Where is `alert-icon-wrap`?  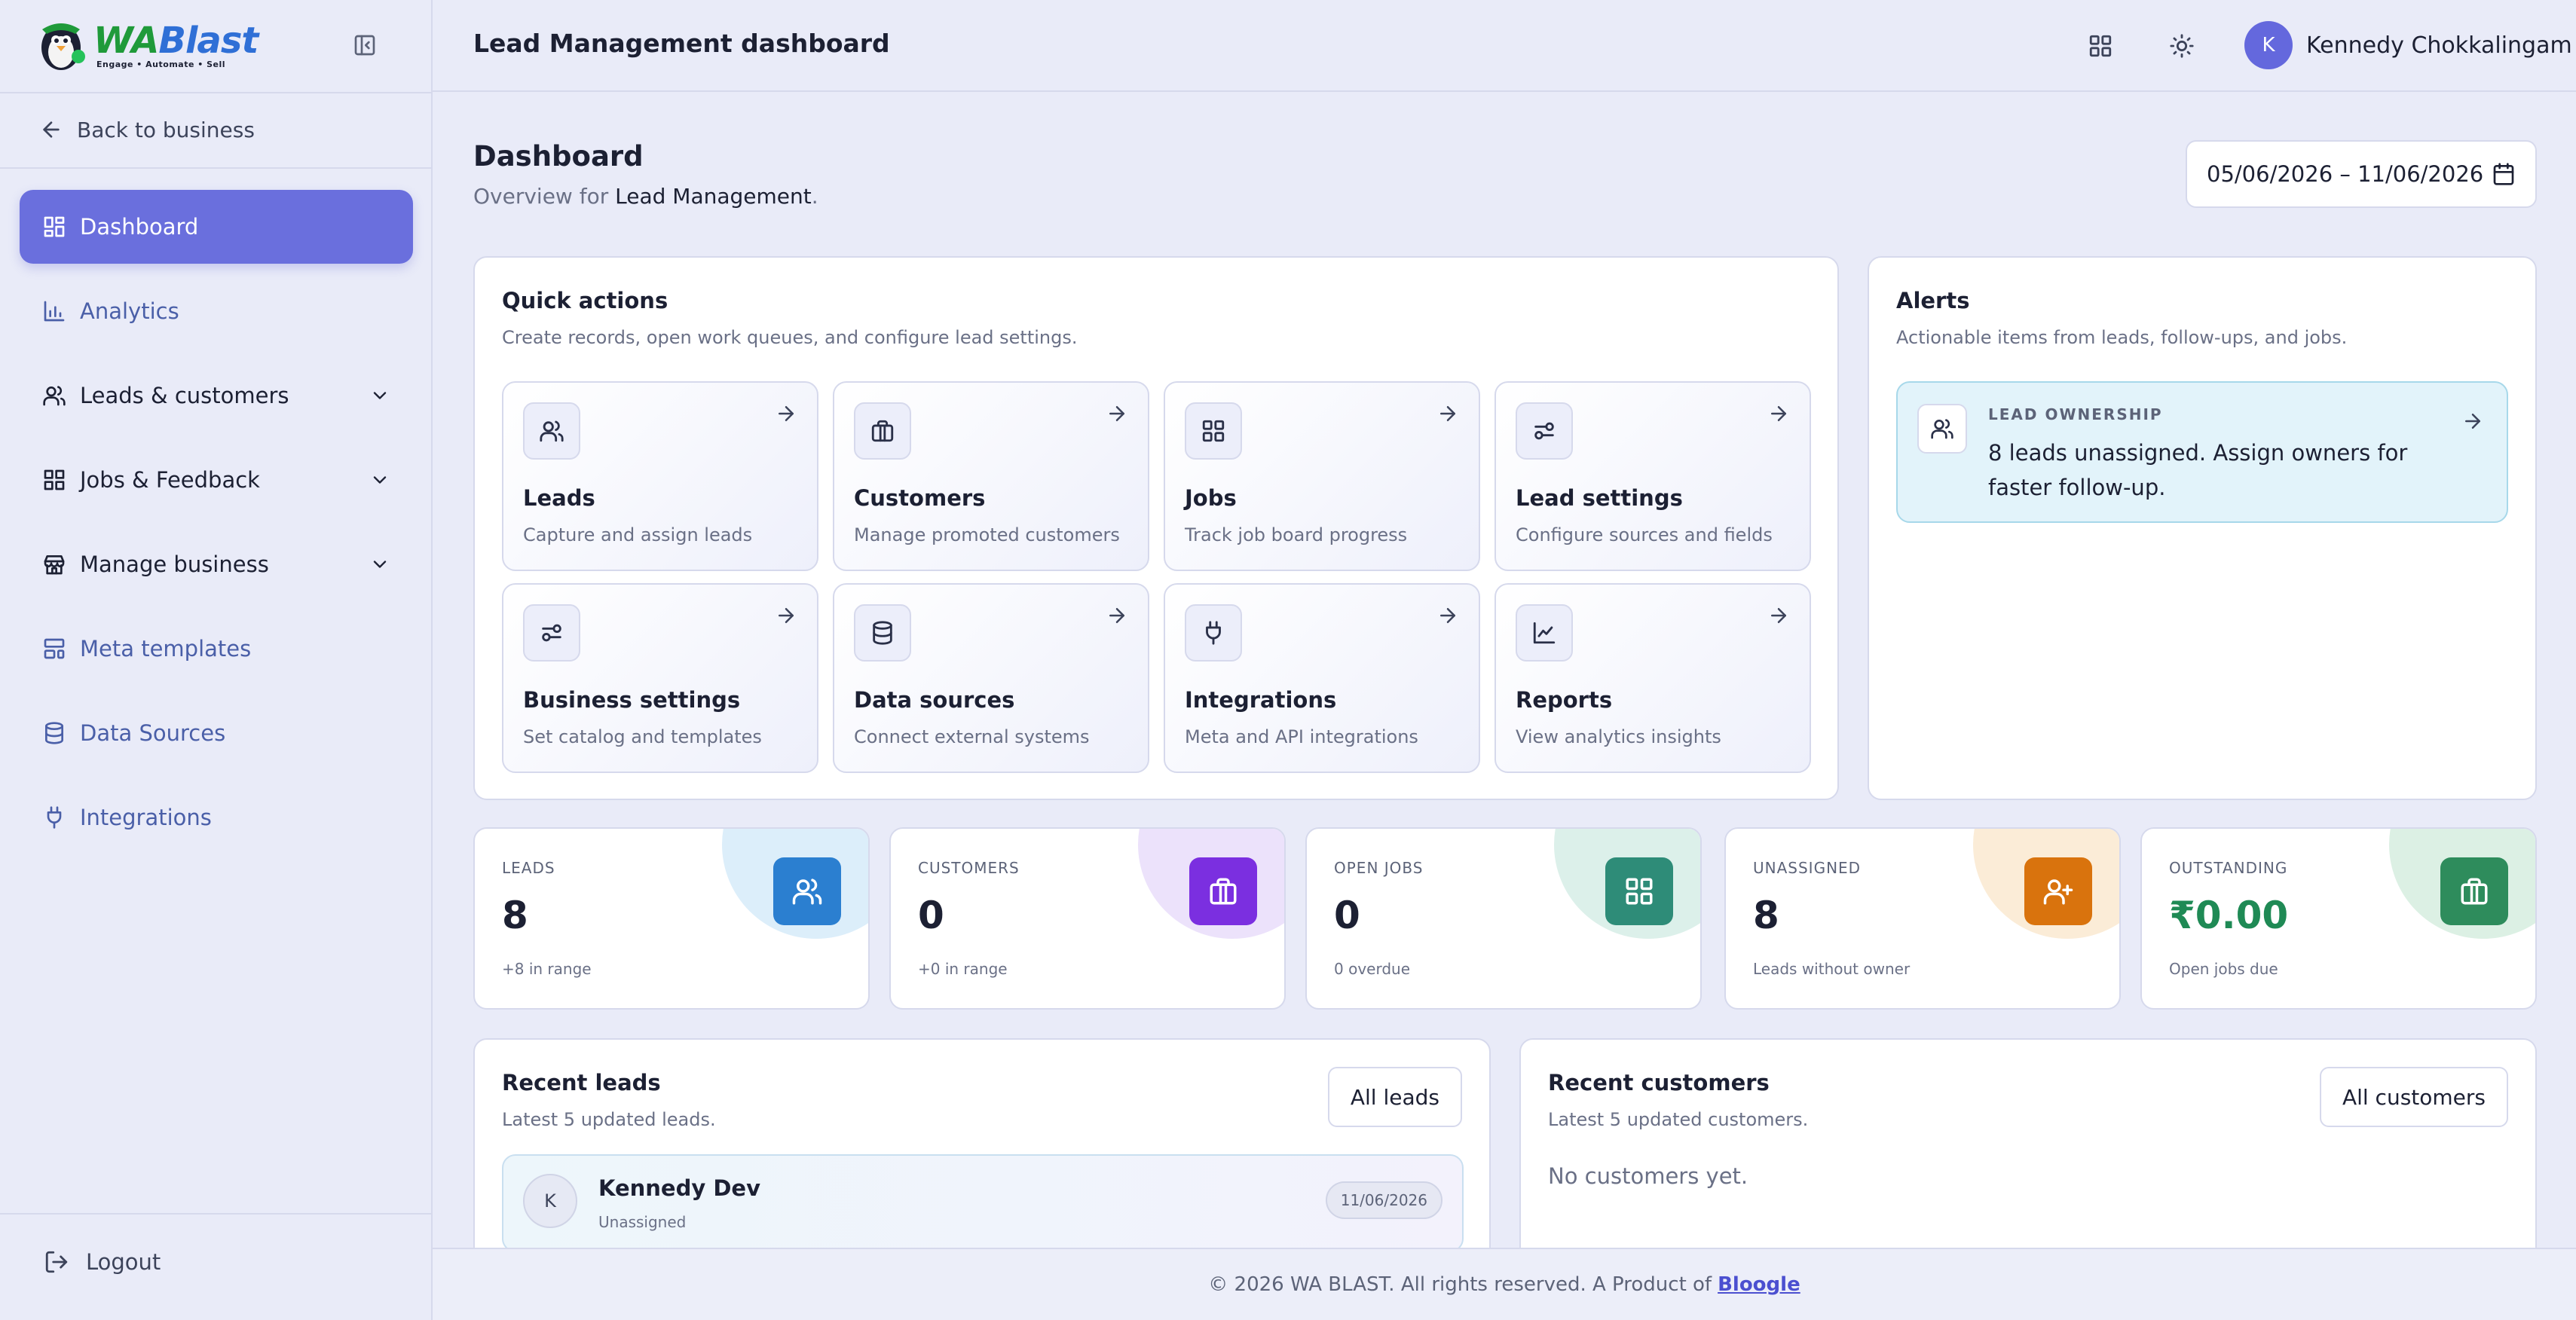 alert-icon-wrap is located at coordinates (1942, 429).